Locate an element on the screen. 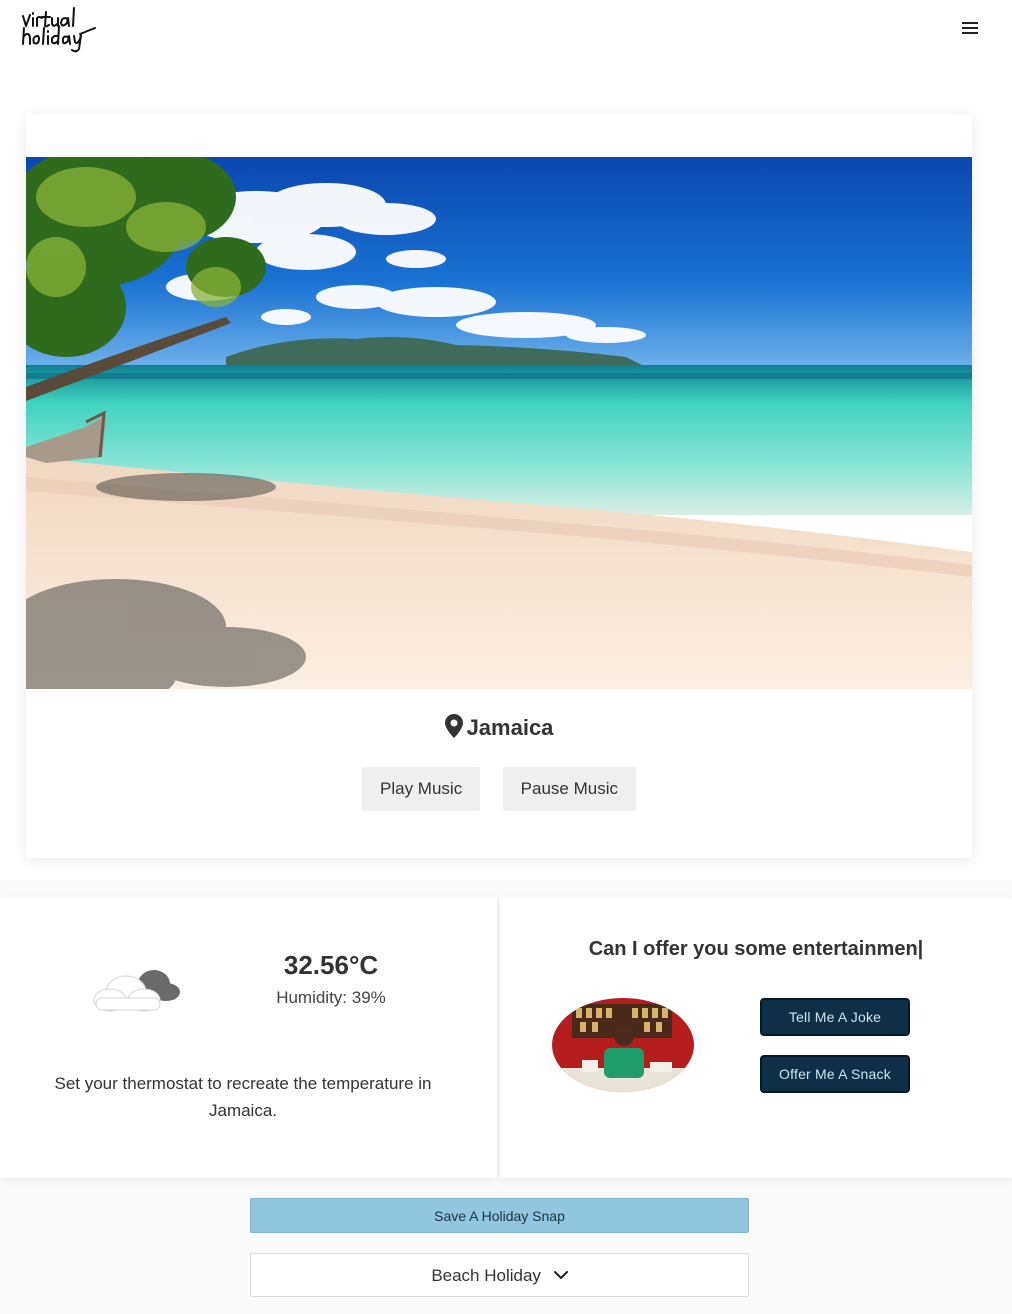 The image size is (1012, 1314). map-pin-icon is located at coordinates (453, 726).